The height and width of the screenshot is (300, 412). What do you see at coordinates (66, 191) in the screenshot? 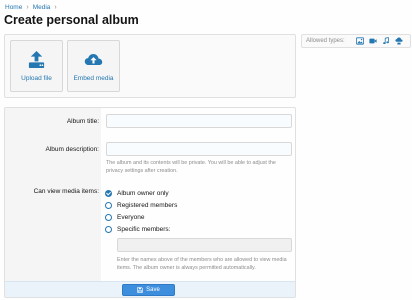
I see `view-permission-label: Can view media items:` at bounding box center [66, 191].